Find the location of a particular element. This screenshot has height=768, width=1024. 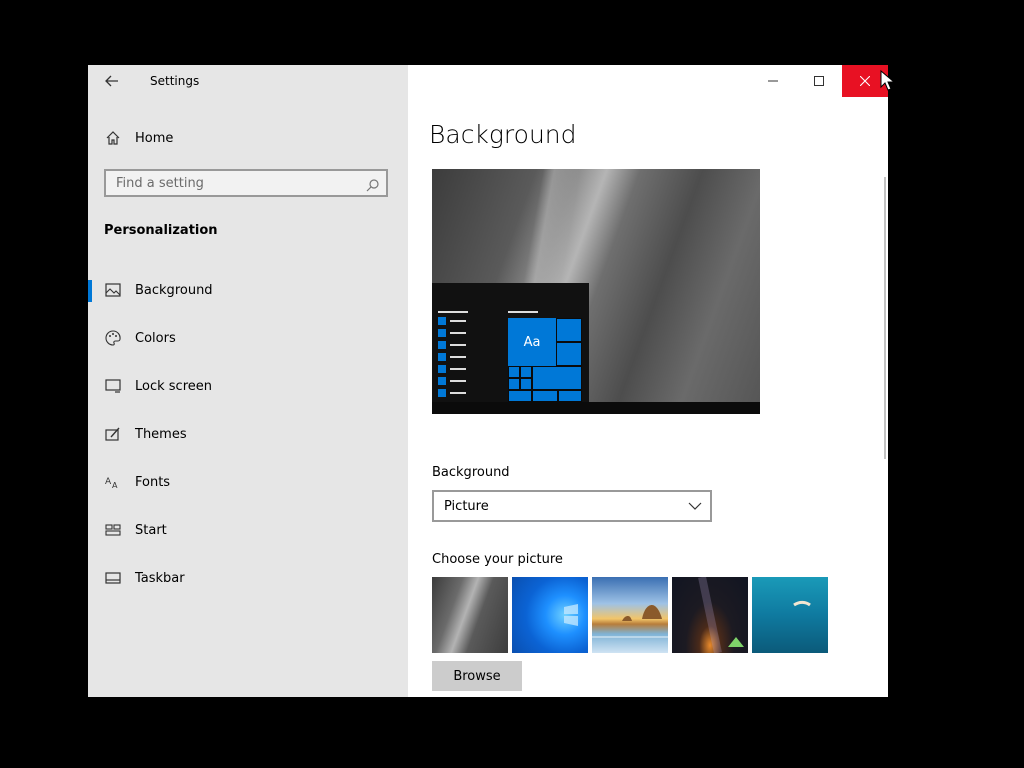

start-icon is located at coordinates (113, 530).